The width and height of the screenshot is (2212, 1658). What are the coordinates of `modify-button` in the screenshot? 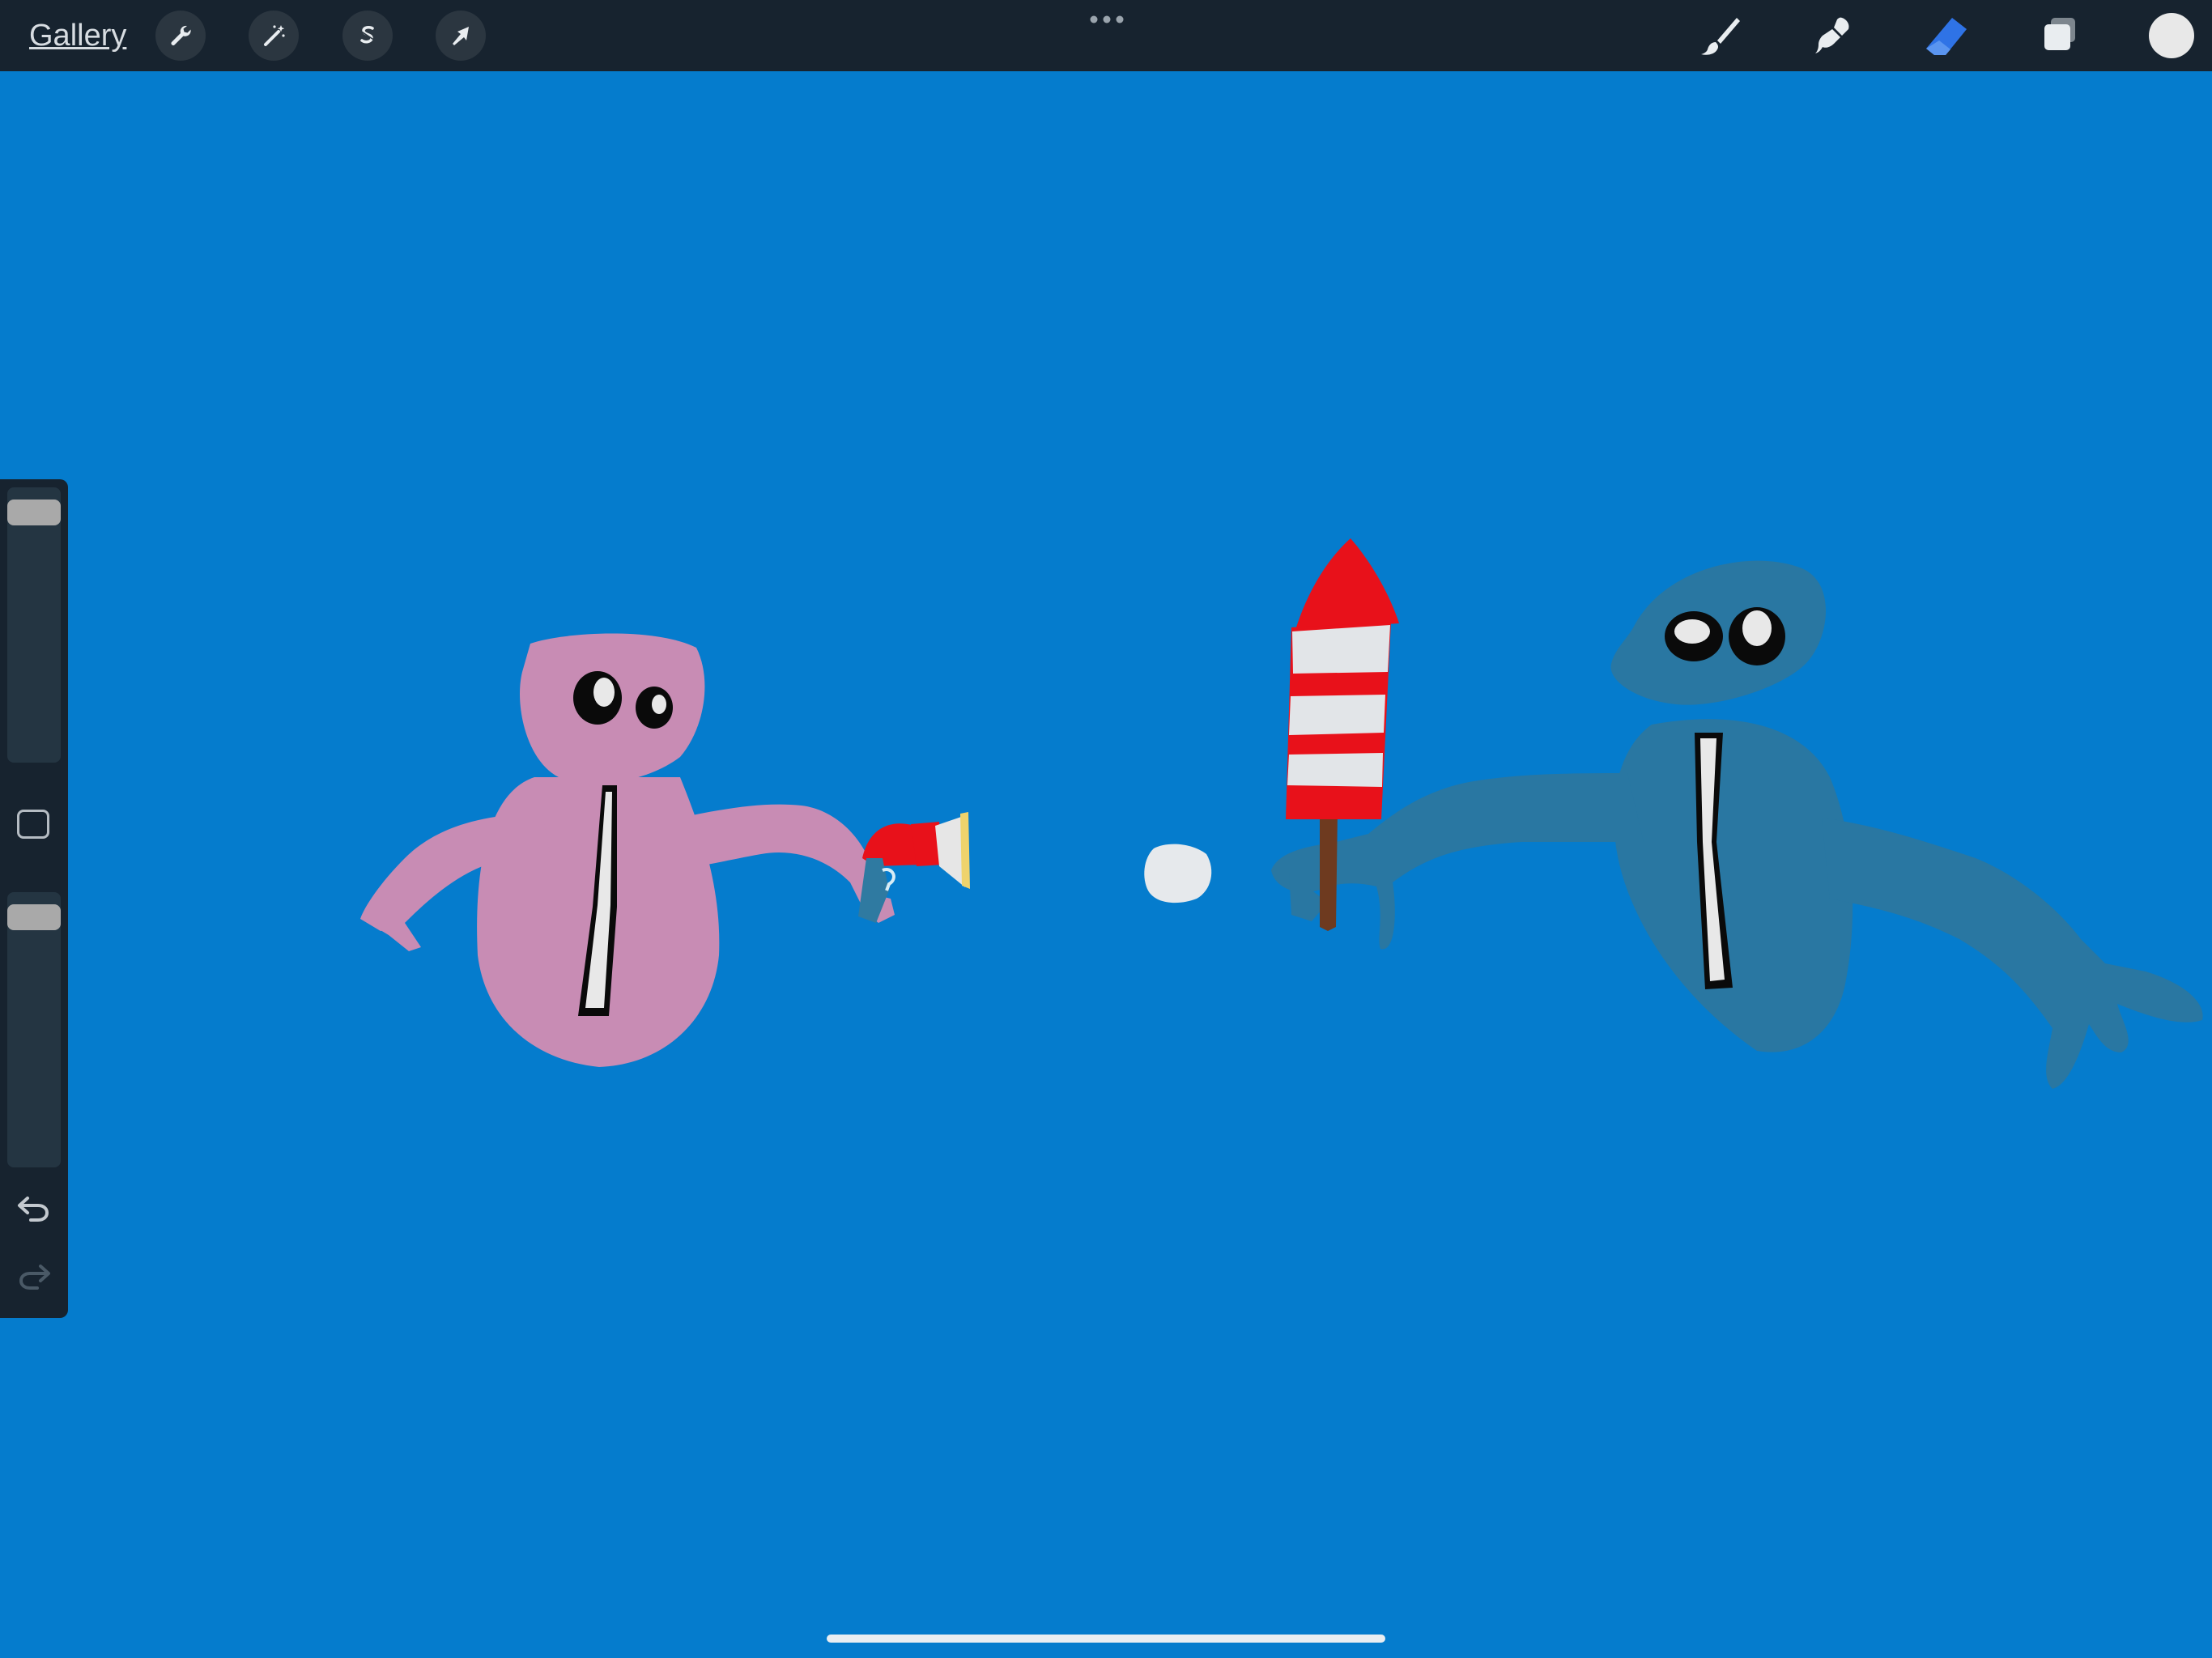 It's located at (33, 824).